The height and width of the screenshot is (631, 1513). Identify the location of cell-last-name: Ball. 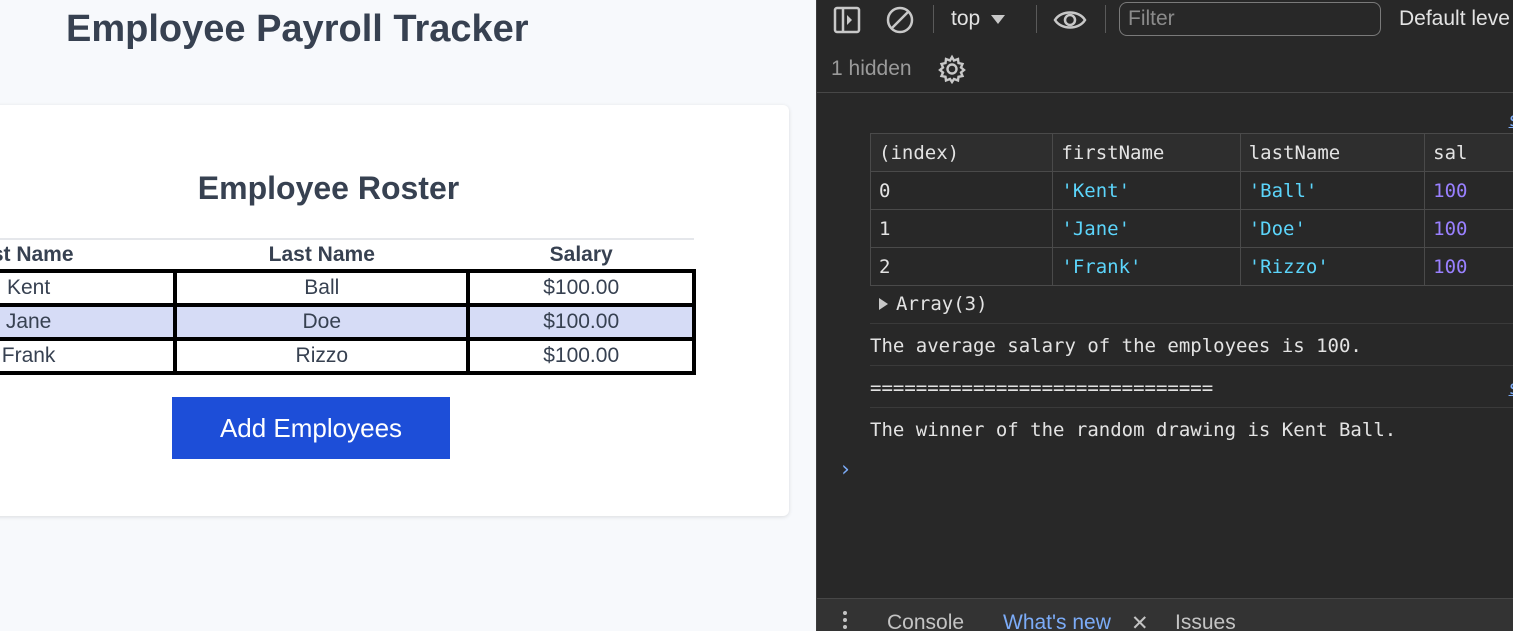
(322, 288).